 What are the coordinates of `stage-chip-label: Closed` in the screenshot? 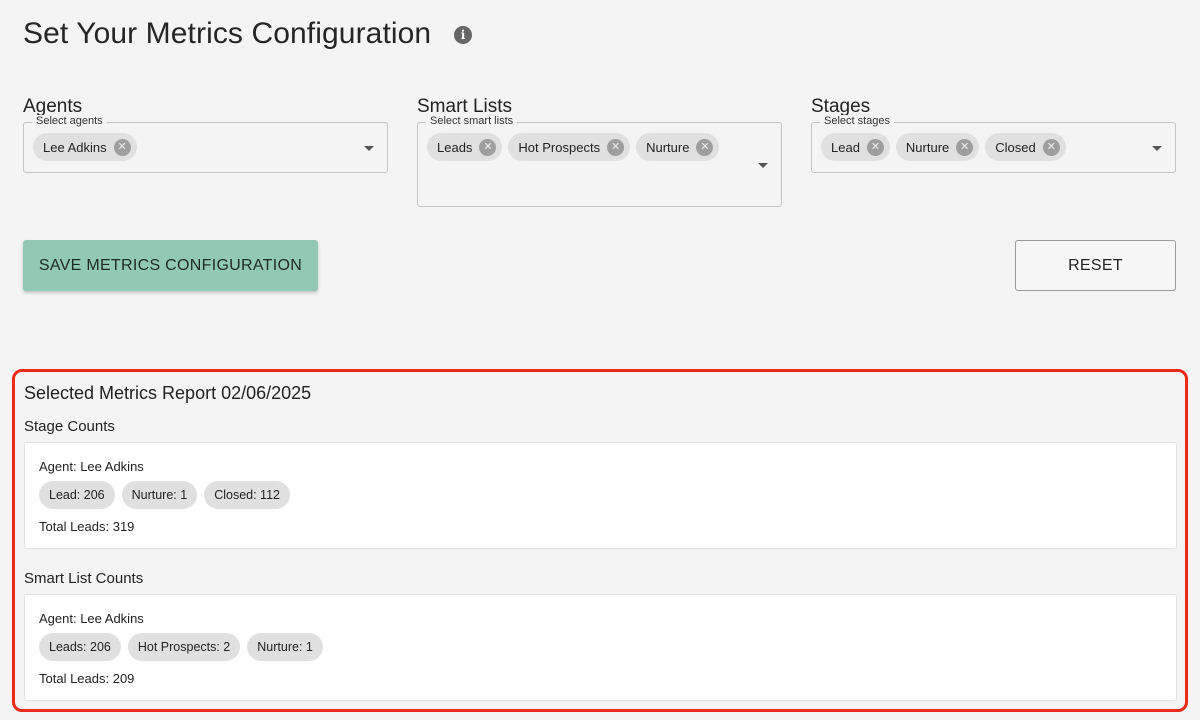 It's located at (1015, 147).